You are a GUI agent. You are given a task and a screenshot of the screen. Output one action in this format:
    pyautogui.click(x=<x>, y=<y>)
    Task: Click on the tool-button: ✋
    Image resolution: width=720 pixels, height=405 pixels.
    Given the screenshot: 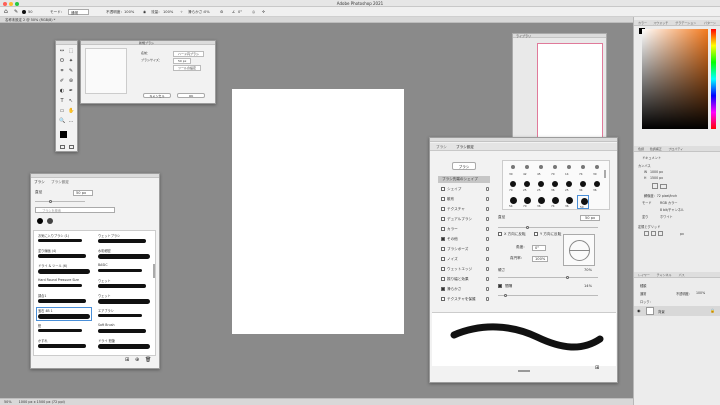 What is the action you would take?
    pyautogui.click(x=71, y=111)
    